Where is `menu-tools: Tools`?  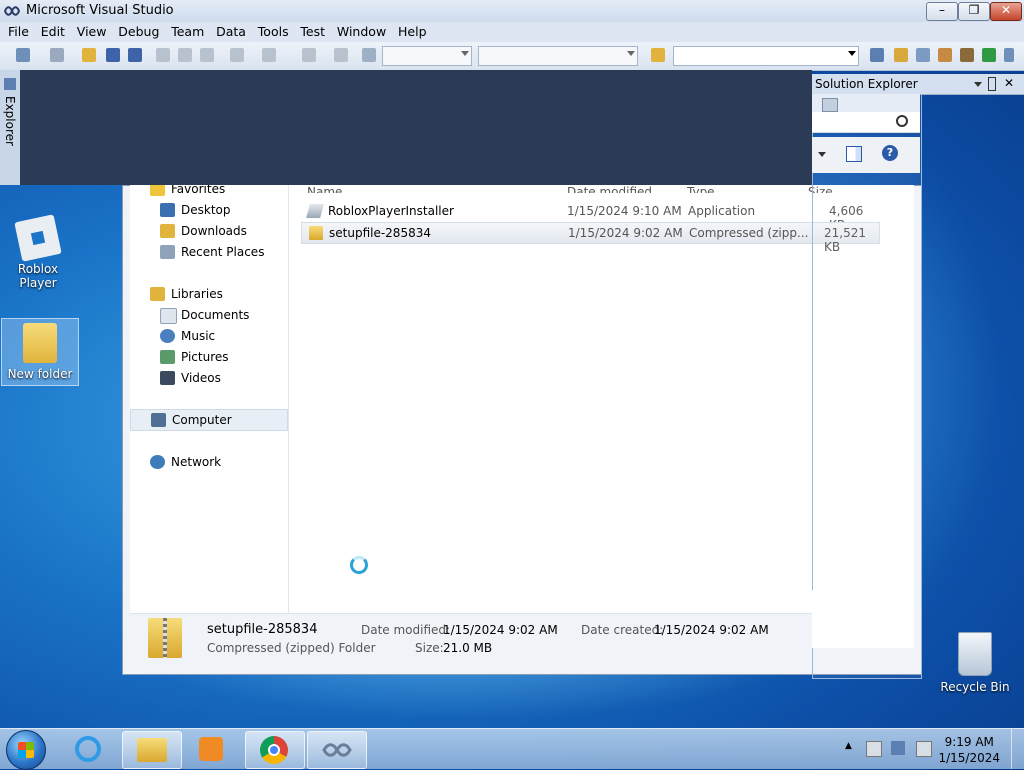 menu-tools: Tools is located at coordinates (273, 30).